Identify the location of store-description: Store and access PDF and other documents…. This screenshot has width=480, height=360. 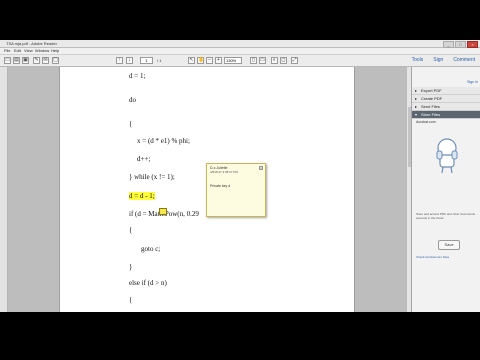
(446, 216).